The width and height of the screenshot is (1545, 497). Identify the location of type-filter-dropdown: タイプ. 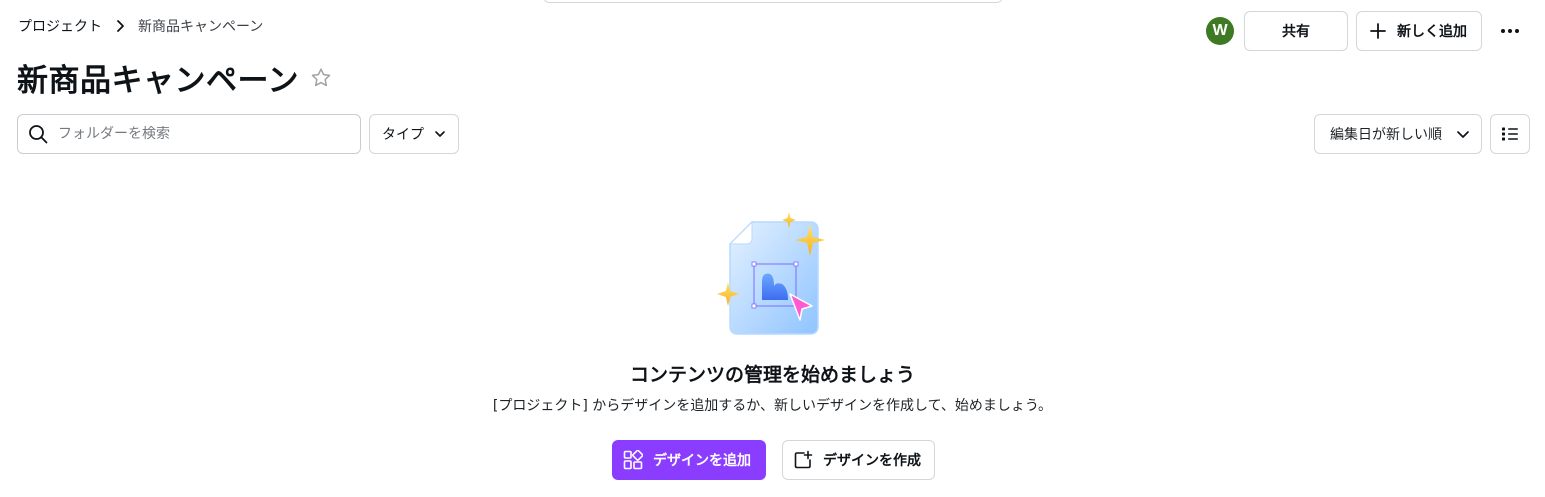
(414, 134).